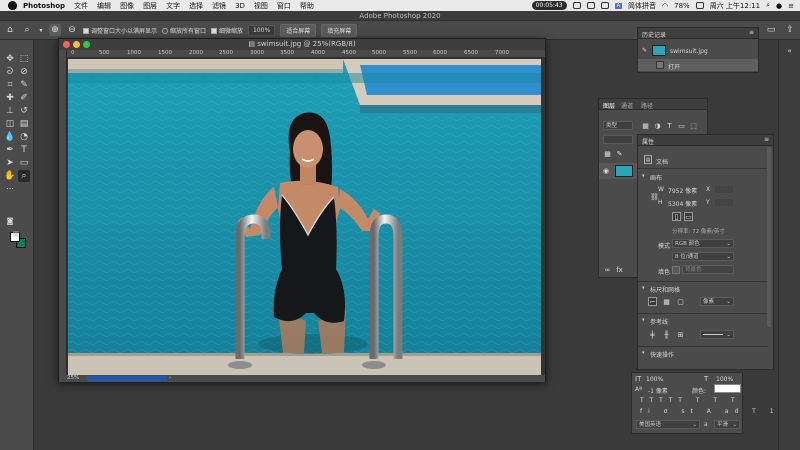  Describe the element at coordinates (647, 105) in the screenshot. I see `tab-paths: 路径` at that location.